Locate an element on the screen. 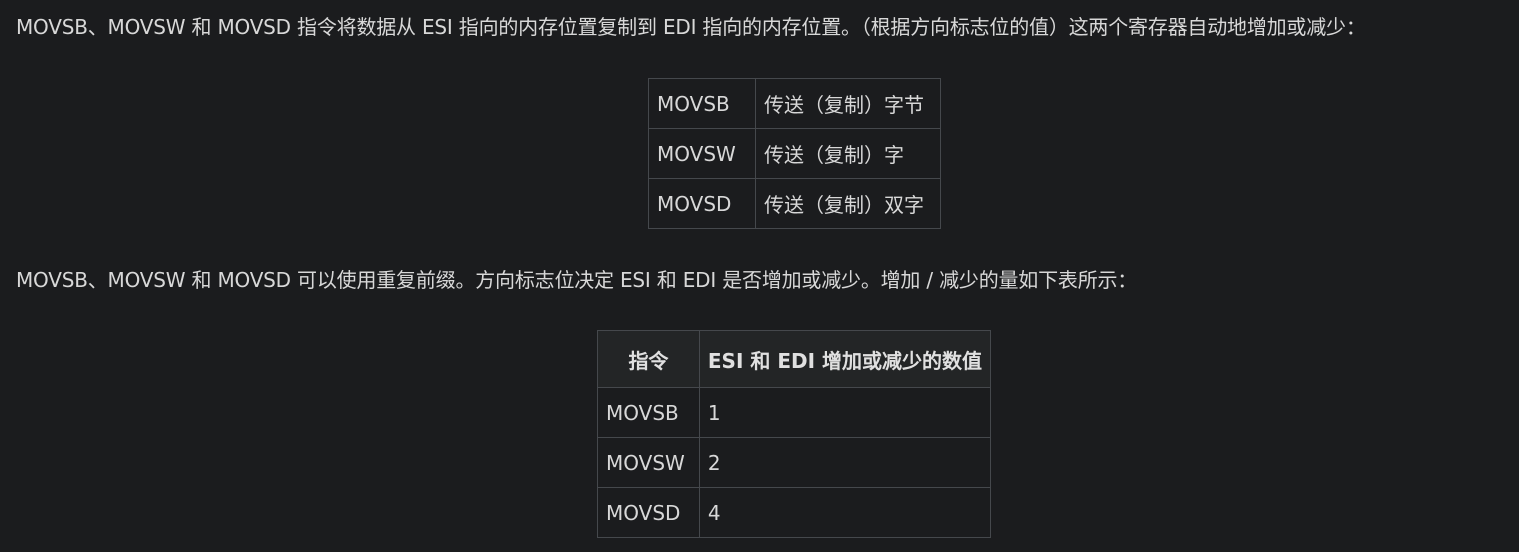 The width and height of the screenshot is (1519, 552). table-header-row: 指令 ESI 和 EDI 增加或减少的数值 is located at coordinates (794, 359).